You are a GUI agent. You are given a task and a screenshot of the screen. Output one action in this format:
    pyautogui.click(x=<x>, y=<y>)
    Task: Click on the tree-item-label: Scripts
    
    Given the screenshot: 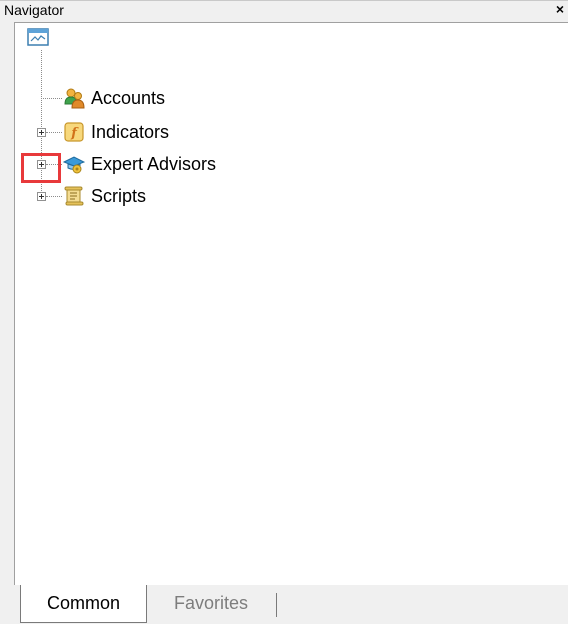 What is the action you would take?
    pyautogui.click(x=119, y=196)
    